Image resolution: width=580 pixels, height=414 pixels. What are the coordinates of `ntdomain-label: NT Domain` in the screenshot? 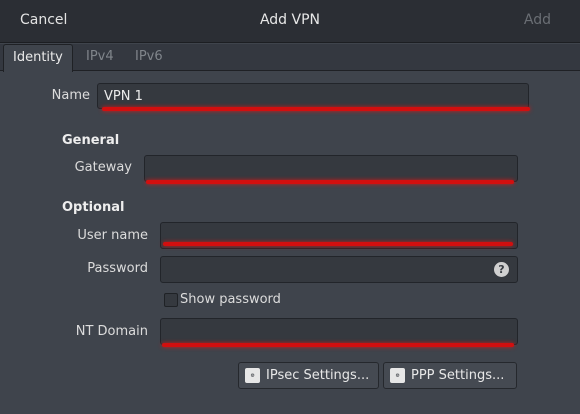 It's located at (111, 331).